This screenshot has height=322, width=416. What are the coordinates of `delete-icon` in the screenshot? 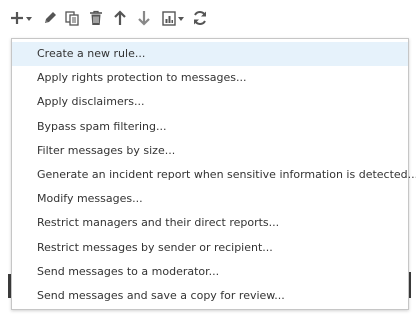 It's located at (96, 18).